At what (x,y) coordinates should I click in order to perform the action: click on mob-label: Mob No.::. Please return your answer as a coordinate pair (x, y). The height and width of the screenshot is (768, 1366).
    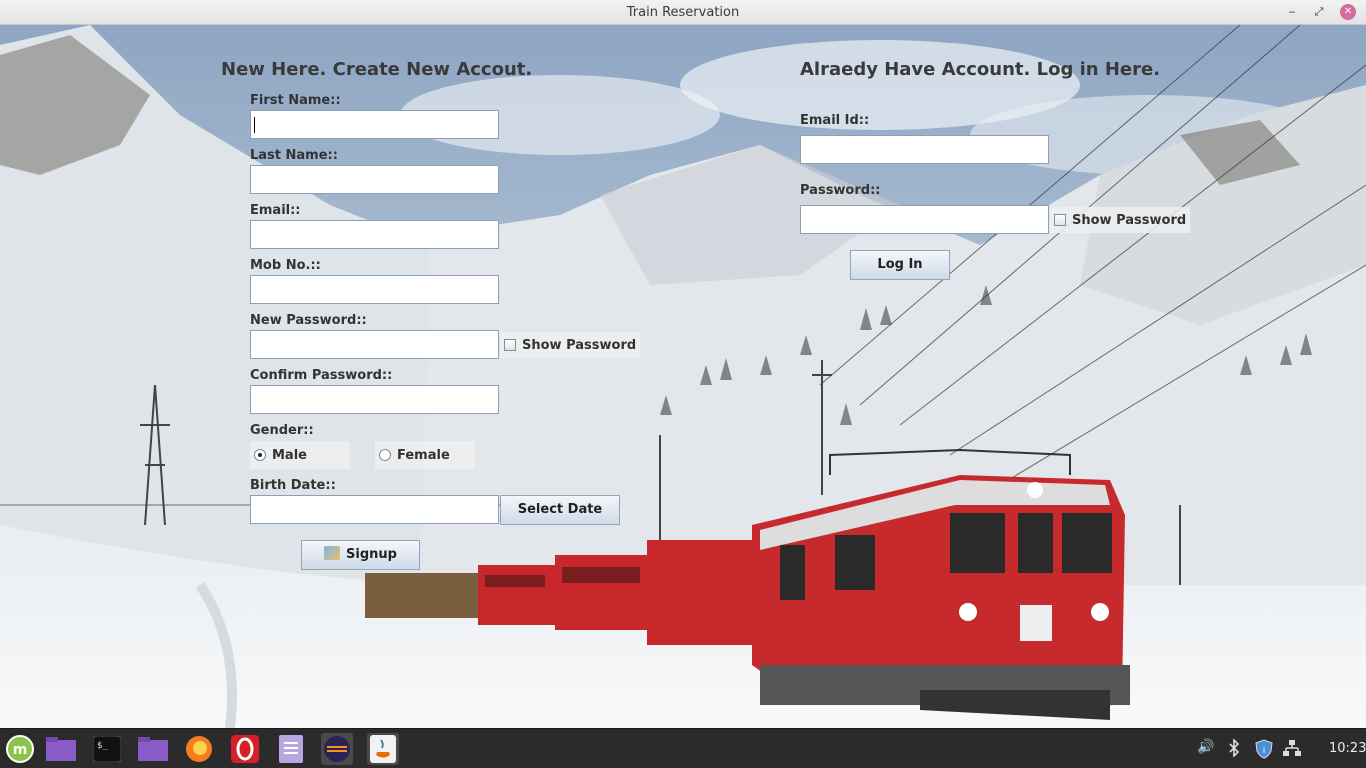
    Looking at the image, I should click on (285, 265).